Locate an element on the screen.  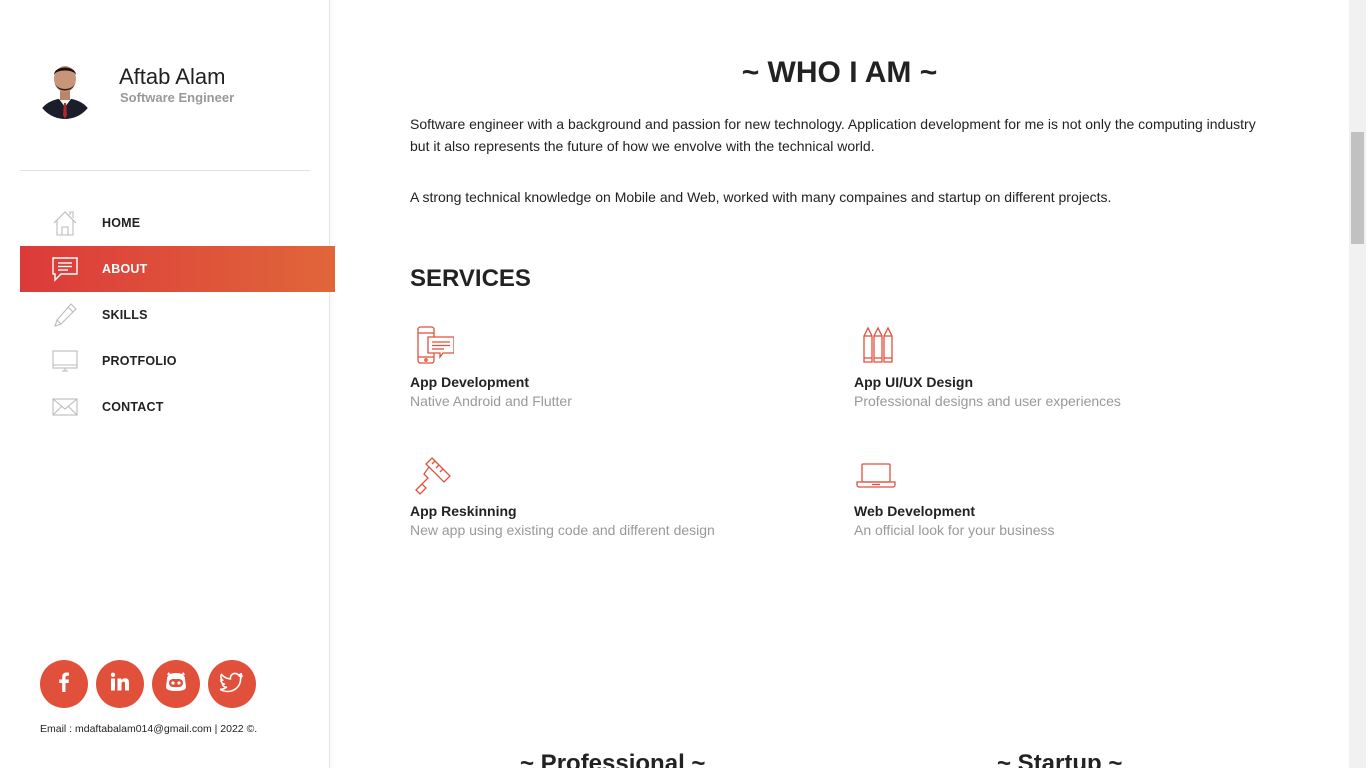
page-scrollbar is located at coordinates (1357, 384).